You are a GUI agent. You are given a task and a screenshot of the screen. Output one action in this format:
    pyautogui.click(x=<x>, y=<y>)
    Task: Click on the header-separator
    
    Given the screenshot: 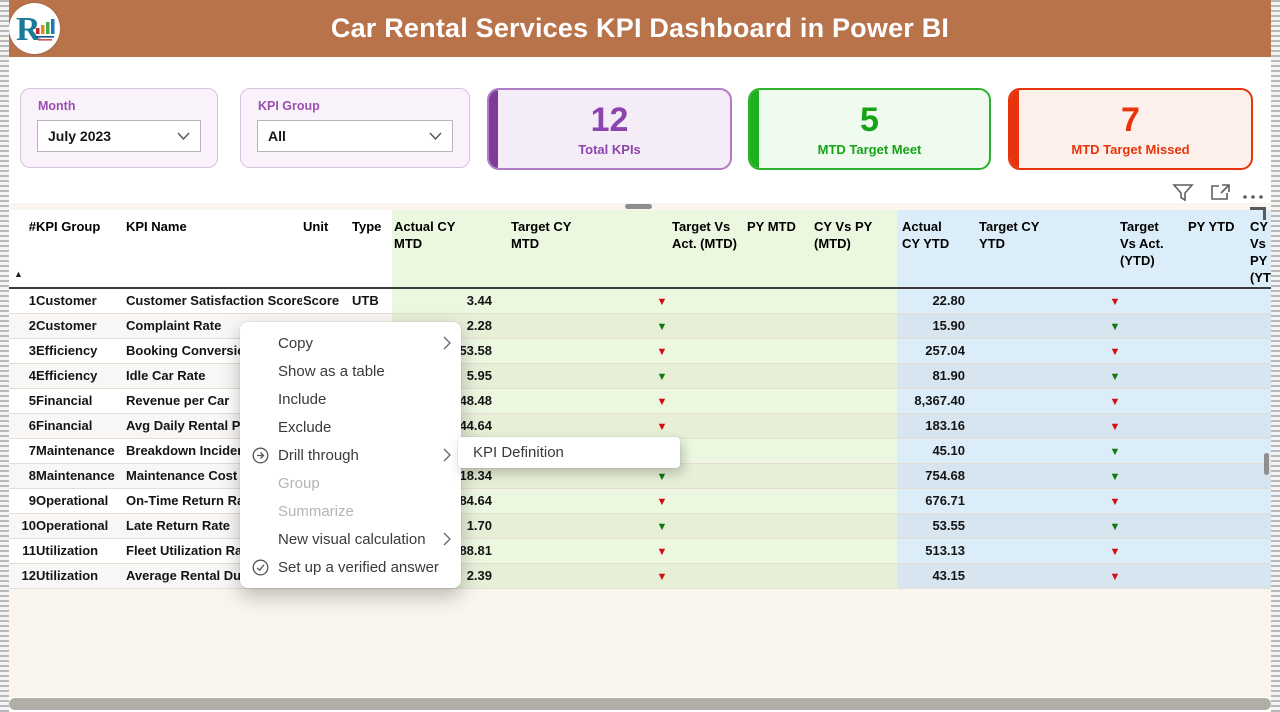 What is the action you would take?
    pyautogui.click(x=640, y=288)
    